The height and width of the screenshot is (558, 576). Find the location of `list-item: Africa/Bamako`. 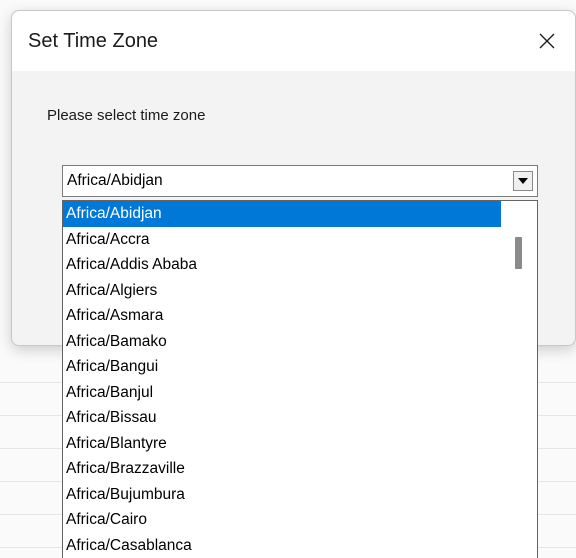

list-item: Africa/Bamako is located at coordinates (283, 342).